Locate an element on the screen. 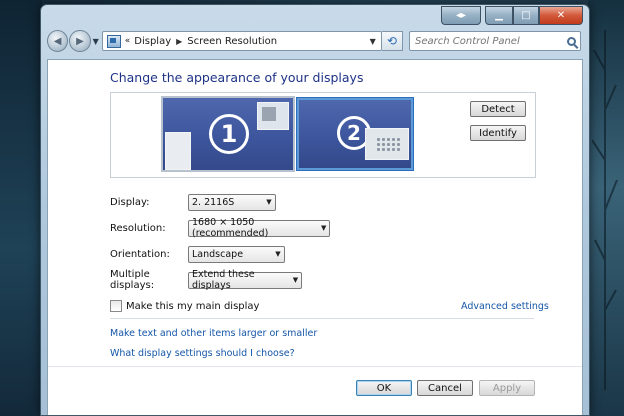  monitor-1: 1 is located at coordinates (228, 134).